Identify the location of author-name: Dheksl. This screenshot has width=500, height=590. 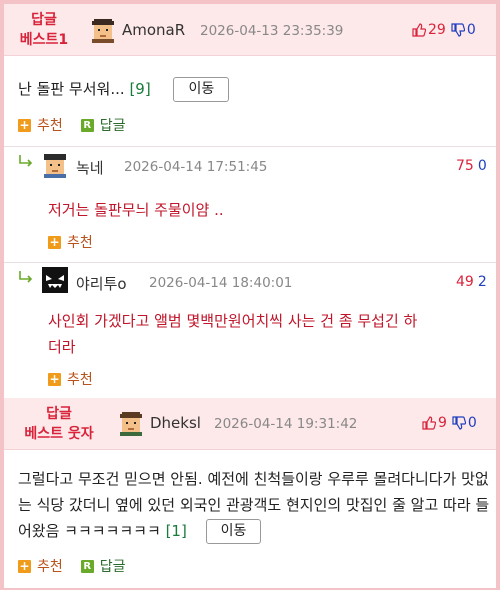
(175, 423).